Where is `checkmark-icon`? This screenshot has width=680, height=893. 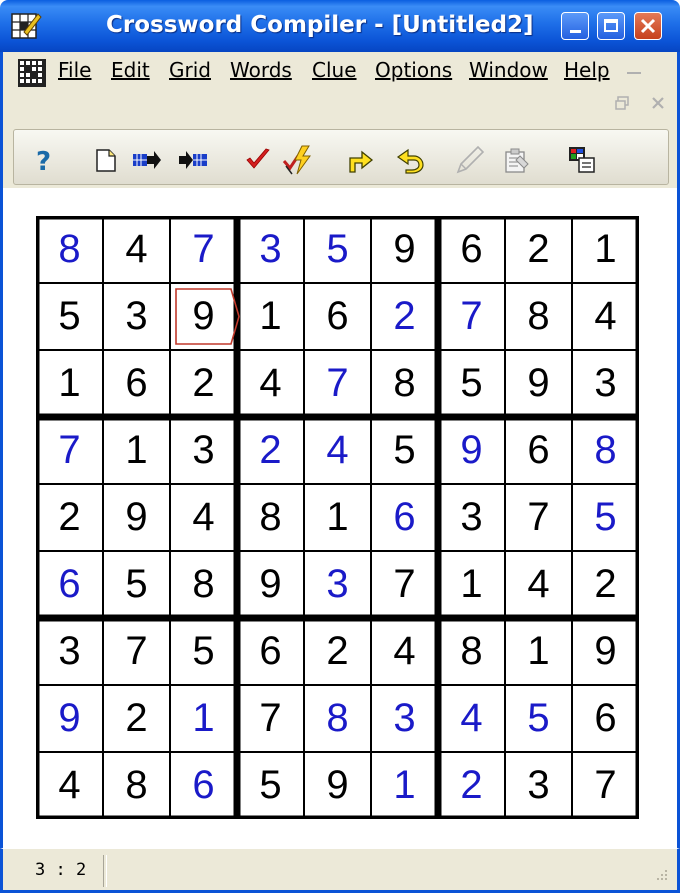 checkmark-icon is located at coordinates (258, 160).